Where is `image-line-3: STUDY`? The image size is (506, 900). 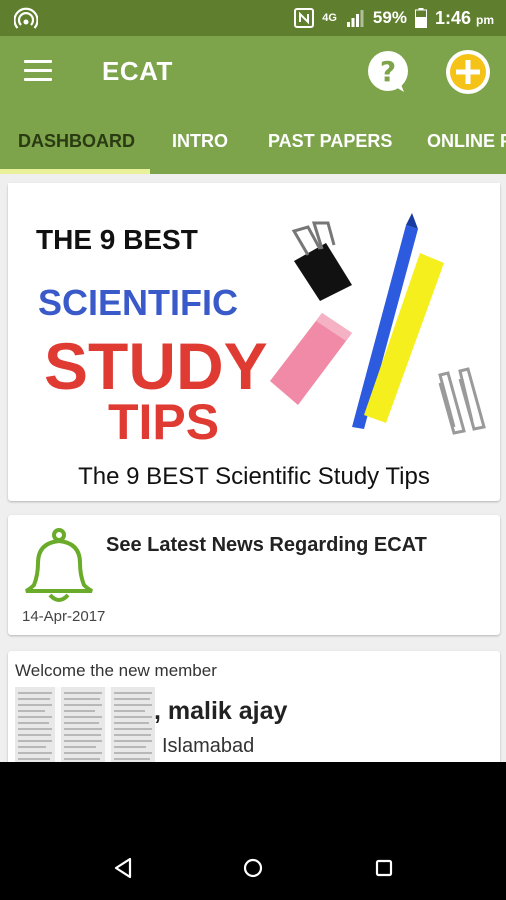
image-line-3: STUDY is located at coordinates (156, 366).